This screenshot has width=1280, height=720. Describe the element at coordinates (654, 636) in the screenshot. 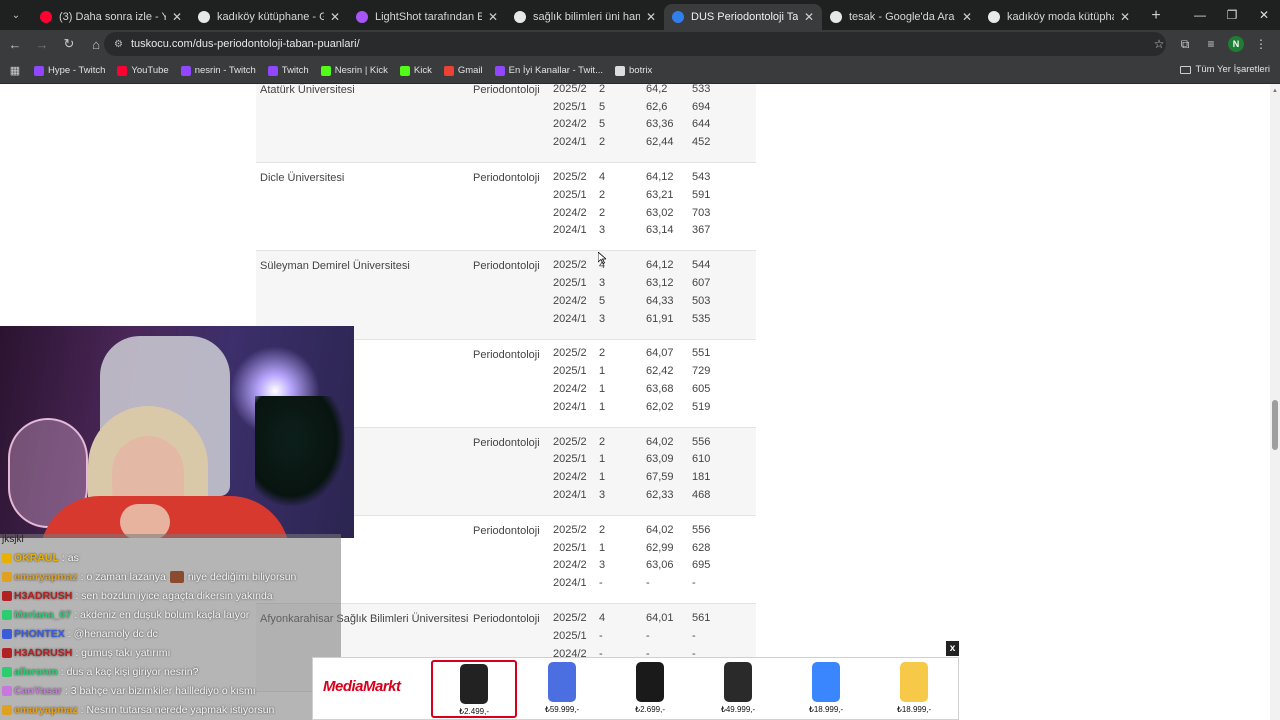

I see `score-line: 2025/1- - -` at that location.